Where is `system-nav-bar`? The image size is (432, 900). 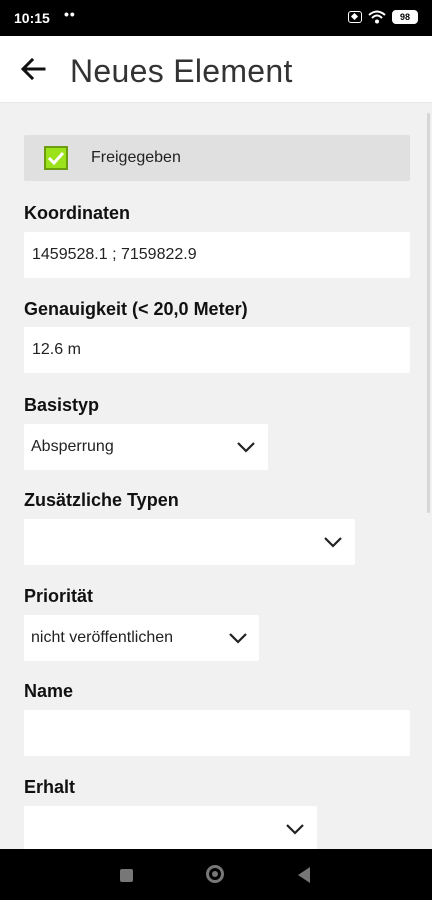 system-nav-bar is located at coordinates (216, 874).